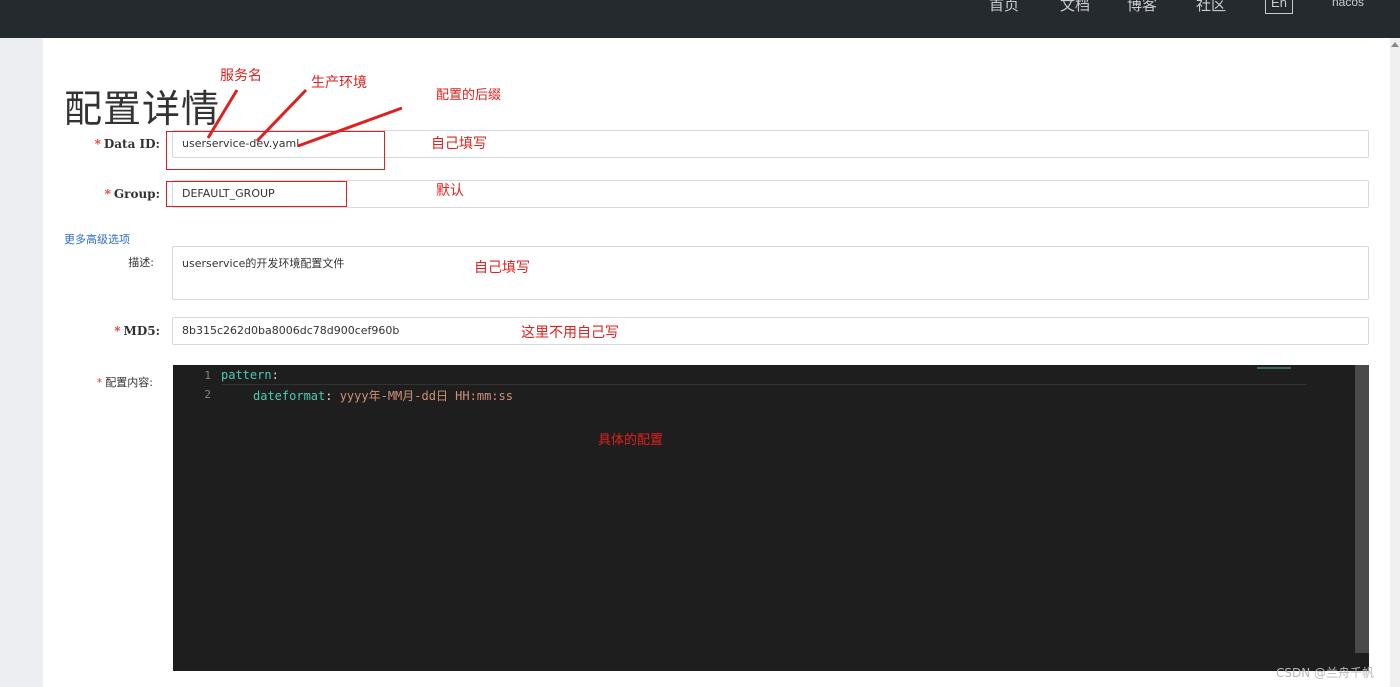 Image resolution: width=1400 pixels, height=687 pixels. I want to click on annotation-no-need: 这里不用自己写, so click(570, 333).